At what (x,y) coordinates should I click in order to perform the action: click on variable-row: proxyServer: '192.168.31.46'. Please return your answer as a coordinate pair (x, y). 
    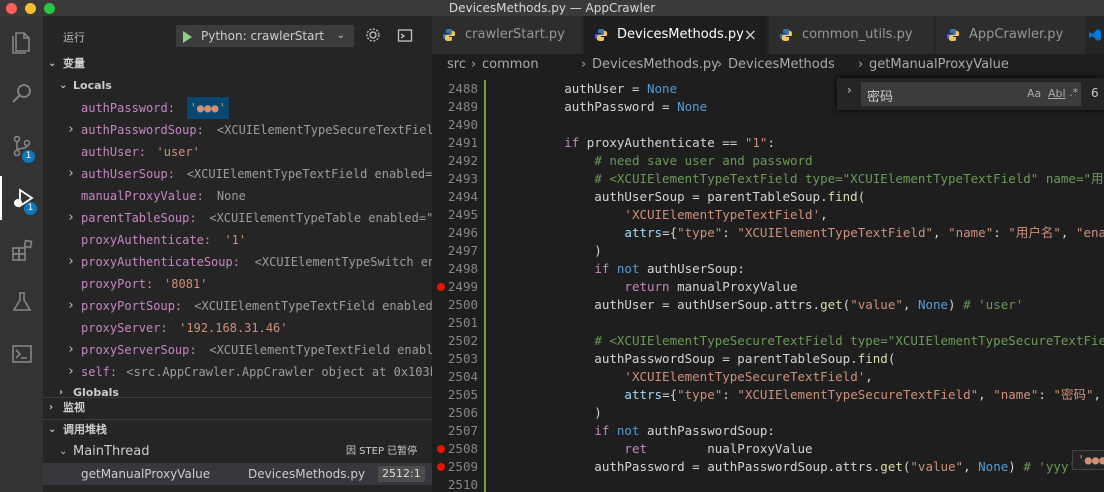
    Looking at the image, I should click on (237, 328).